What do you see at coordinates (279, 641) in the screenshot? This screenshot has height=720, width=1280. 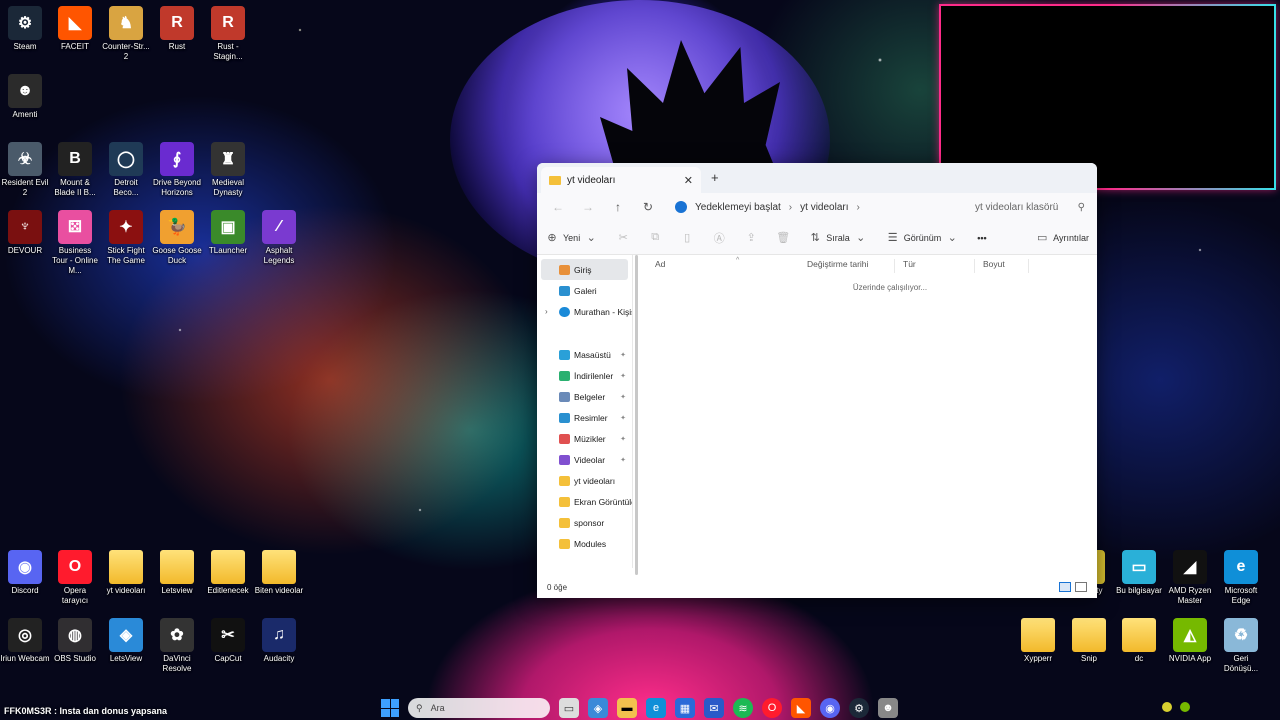 I see `desktop-icon-audacity: ♫ Audacity` at bounding box center [279, 641].